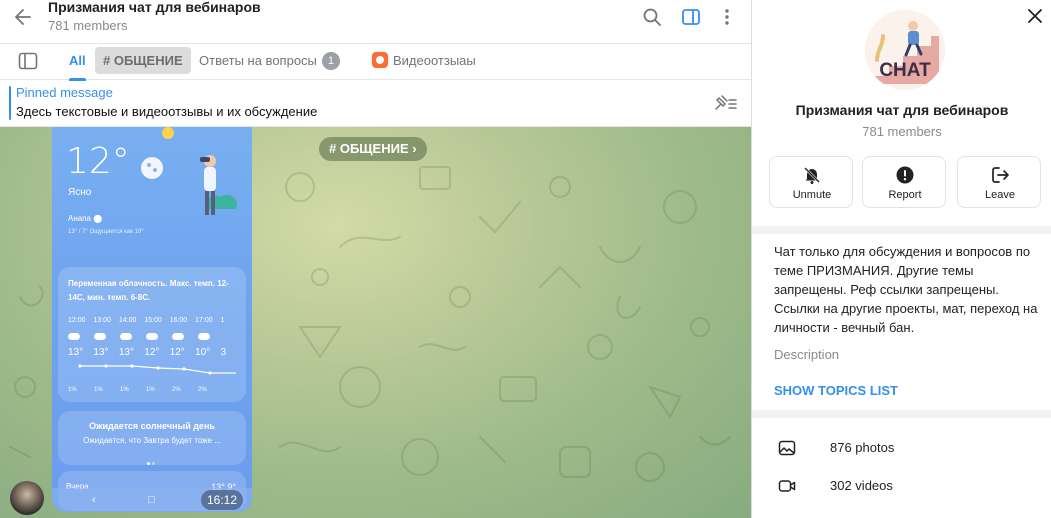  I want to click on hour-temp: 3, so click(223, 352).